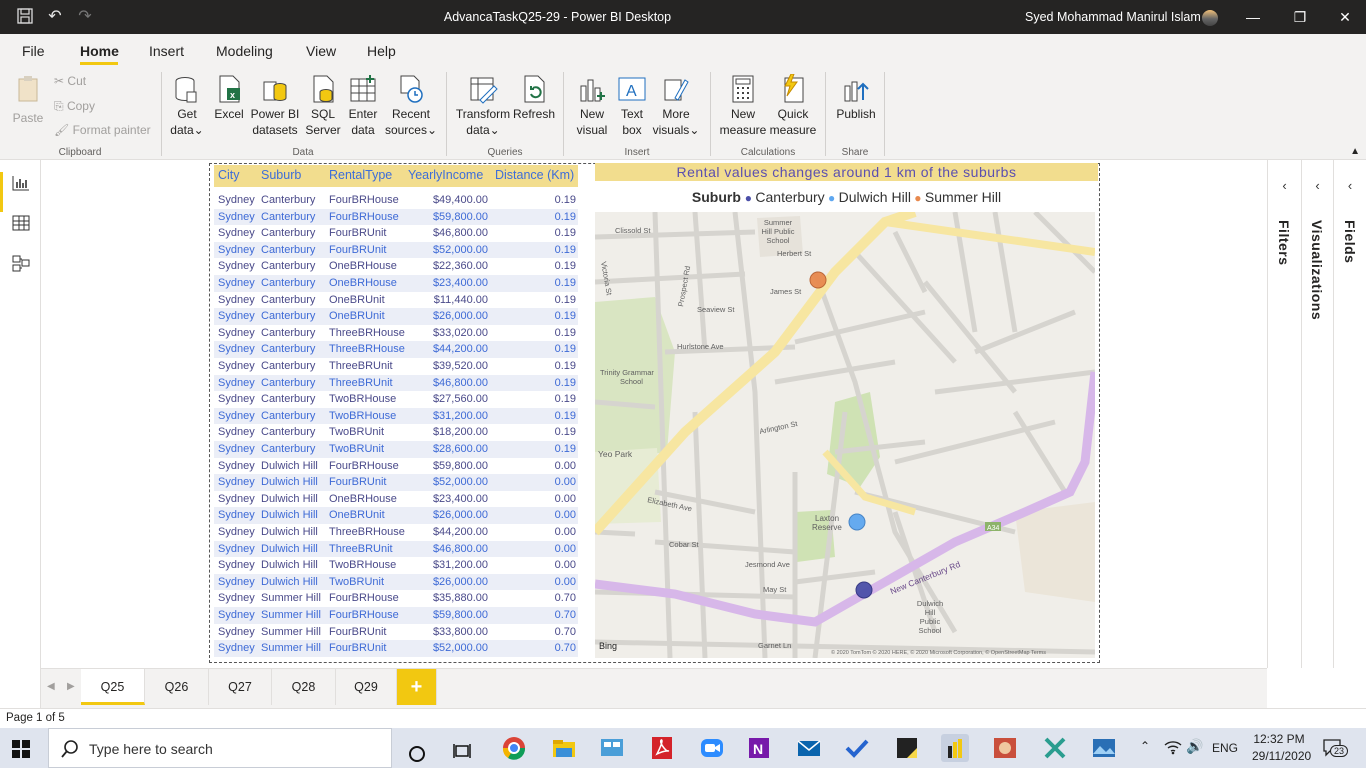 The image size is (1366, 768). I want to click on enter-data-button: Enter data, so click(363, 106).